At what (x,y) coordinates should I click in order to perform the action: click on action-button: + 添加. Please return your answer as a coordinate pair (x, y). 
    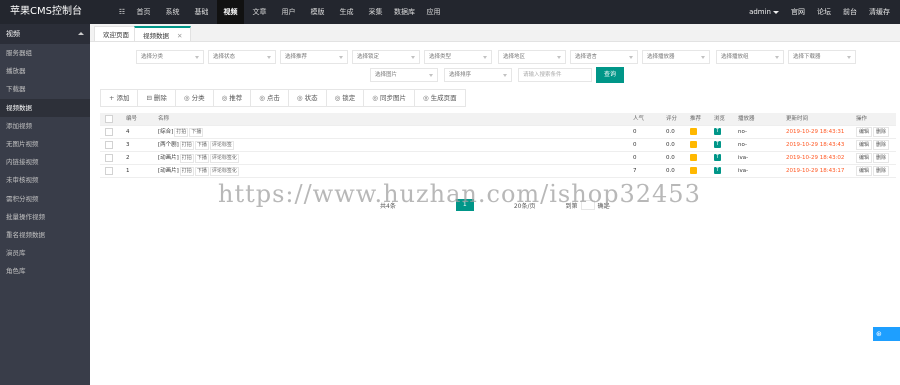
    Looking at the image, I should click on (119, 98).